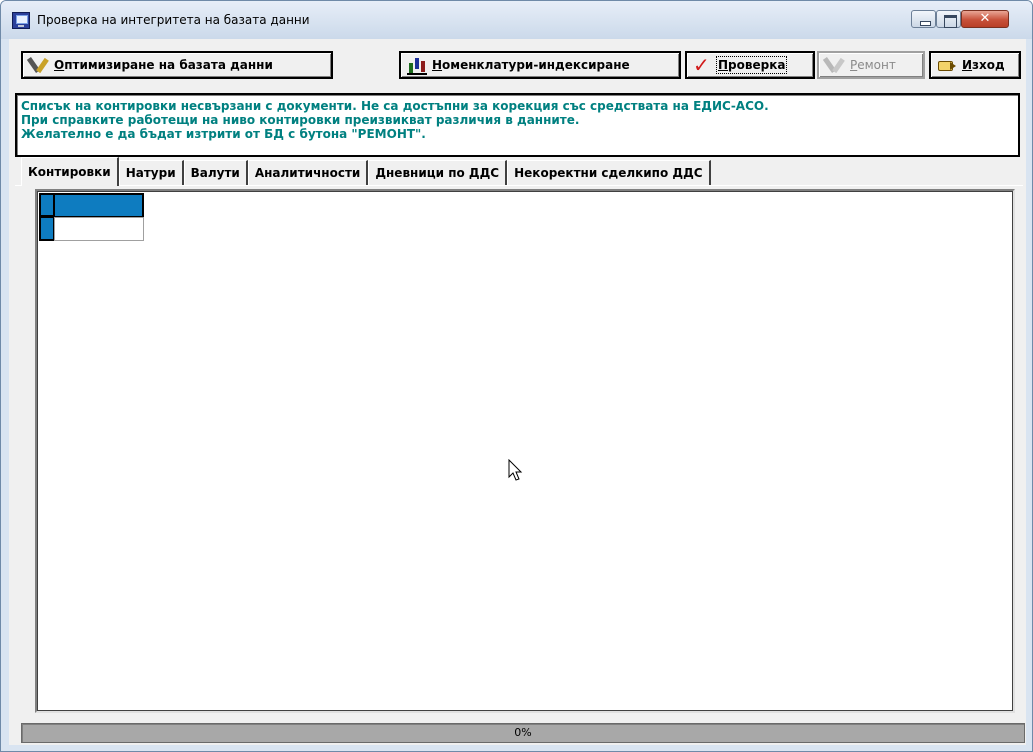 The height and width of the screenshot is (752, 1033). Describe the element at coordinates (947, 65) in the screenshot. I see `pointing-hand-icon` at that location.